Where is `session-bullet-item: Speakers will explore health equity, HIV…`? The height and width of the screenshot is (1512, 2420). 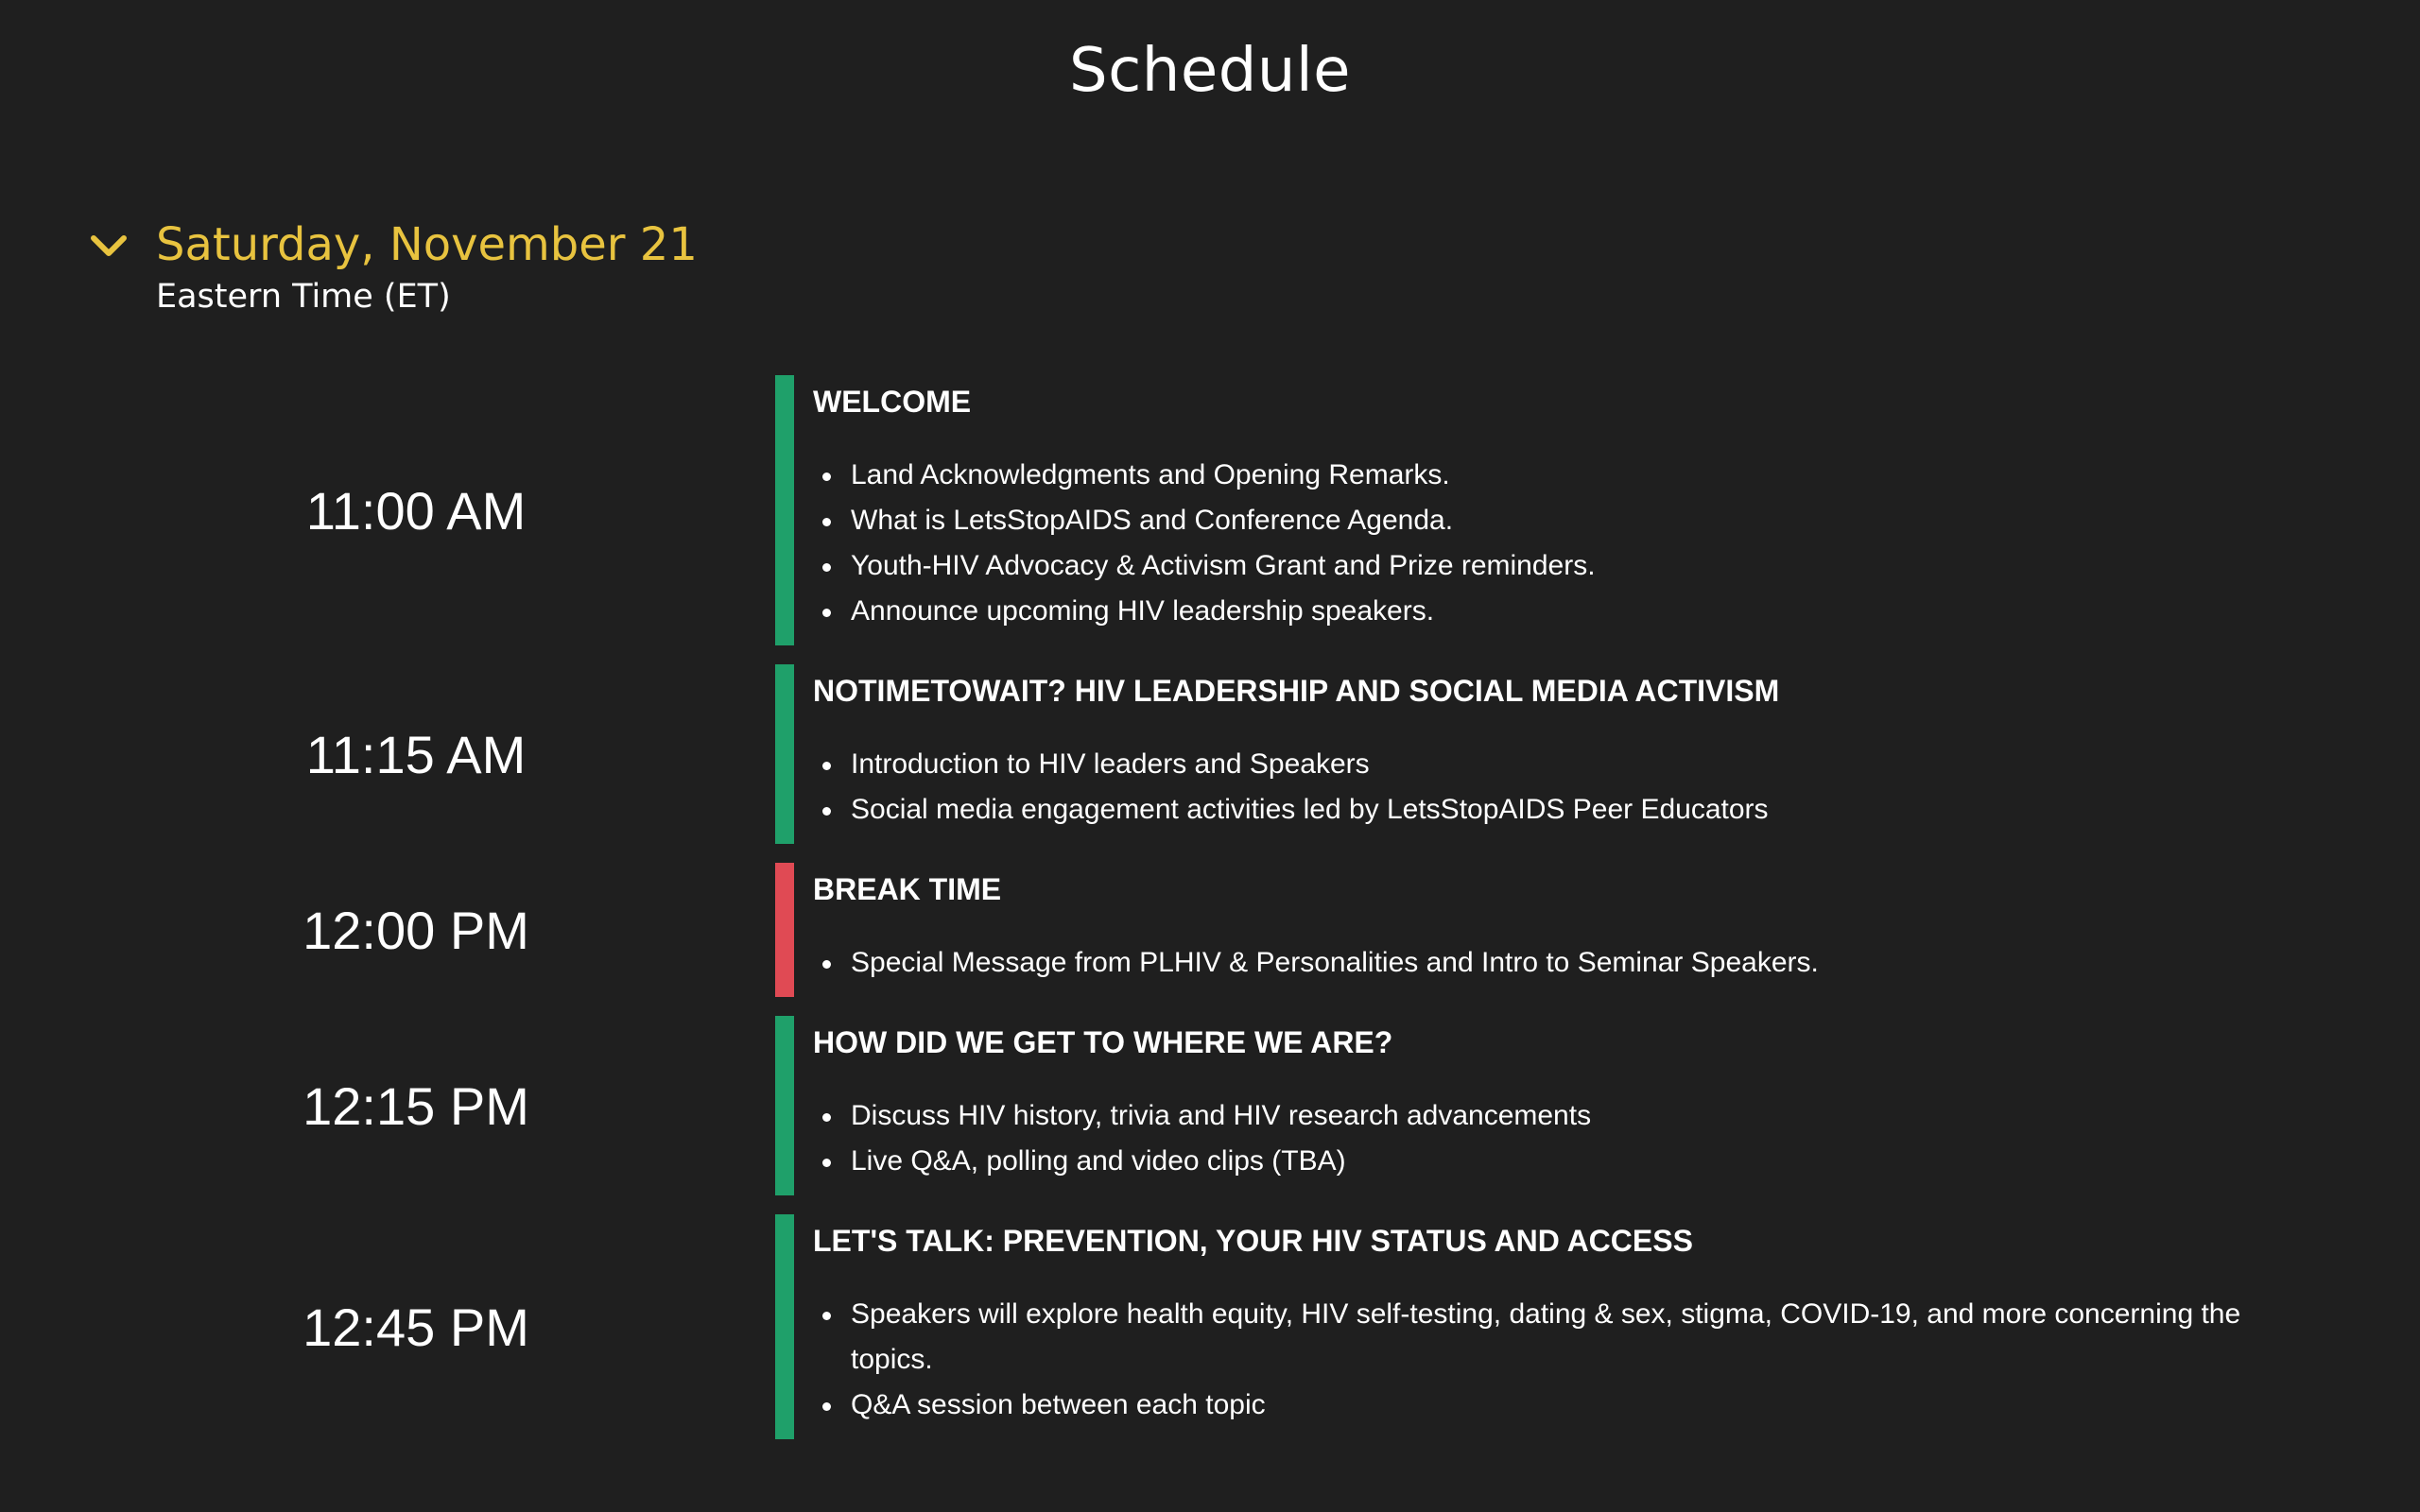
session-bullet-item: Speakers will explore health equity, HIV… is located at coordinates (1550, 1337).